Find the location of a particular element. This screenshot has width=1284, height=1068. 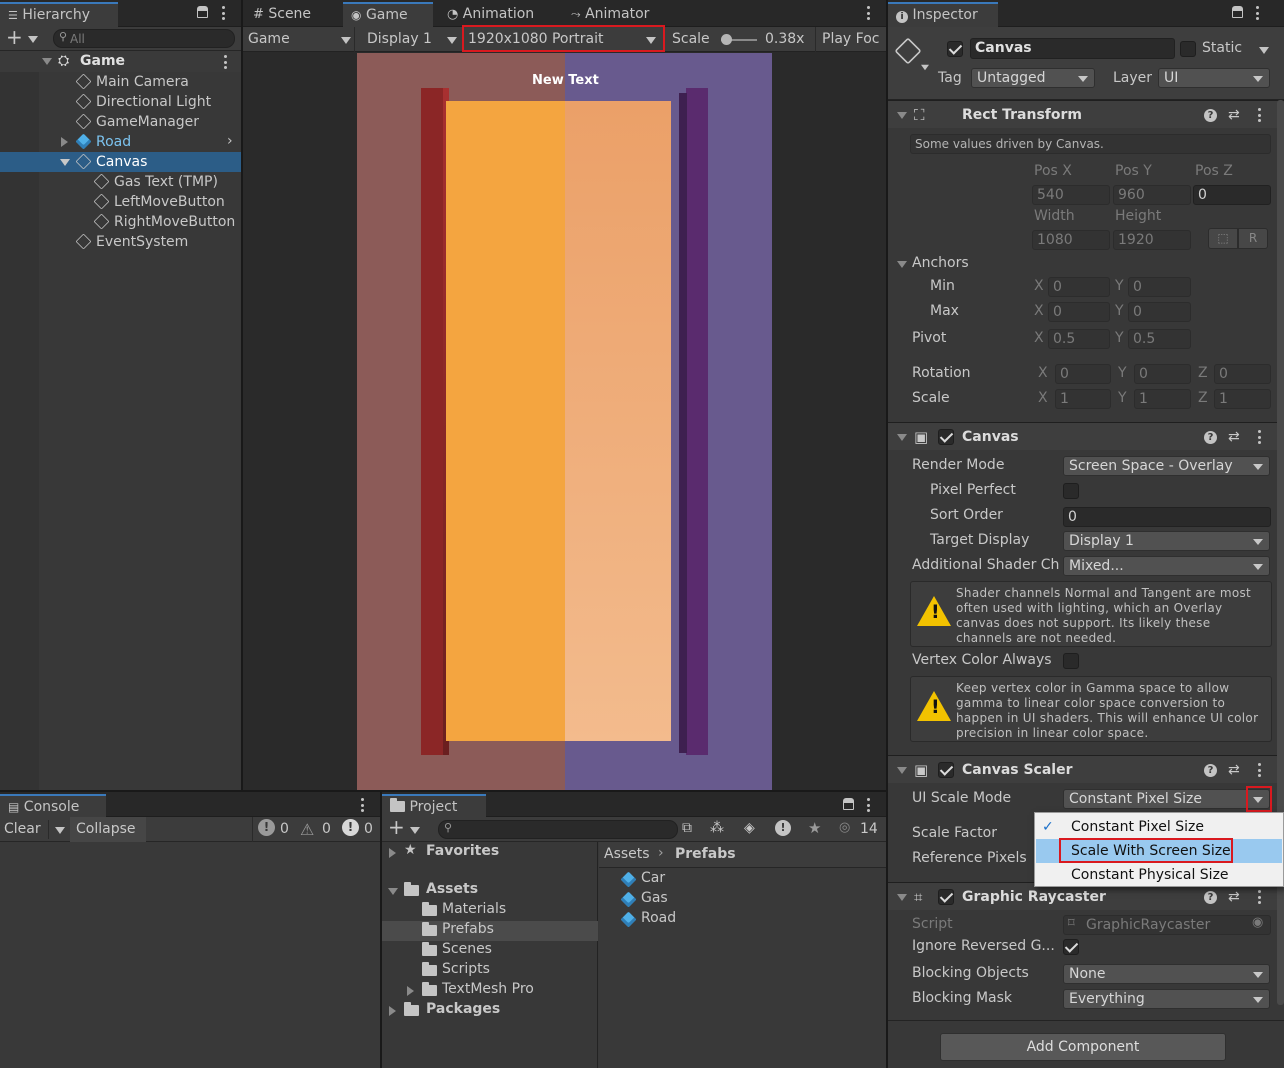

tree-folder-materials: Materials is located at coordinates (474, 909).